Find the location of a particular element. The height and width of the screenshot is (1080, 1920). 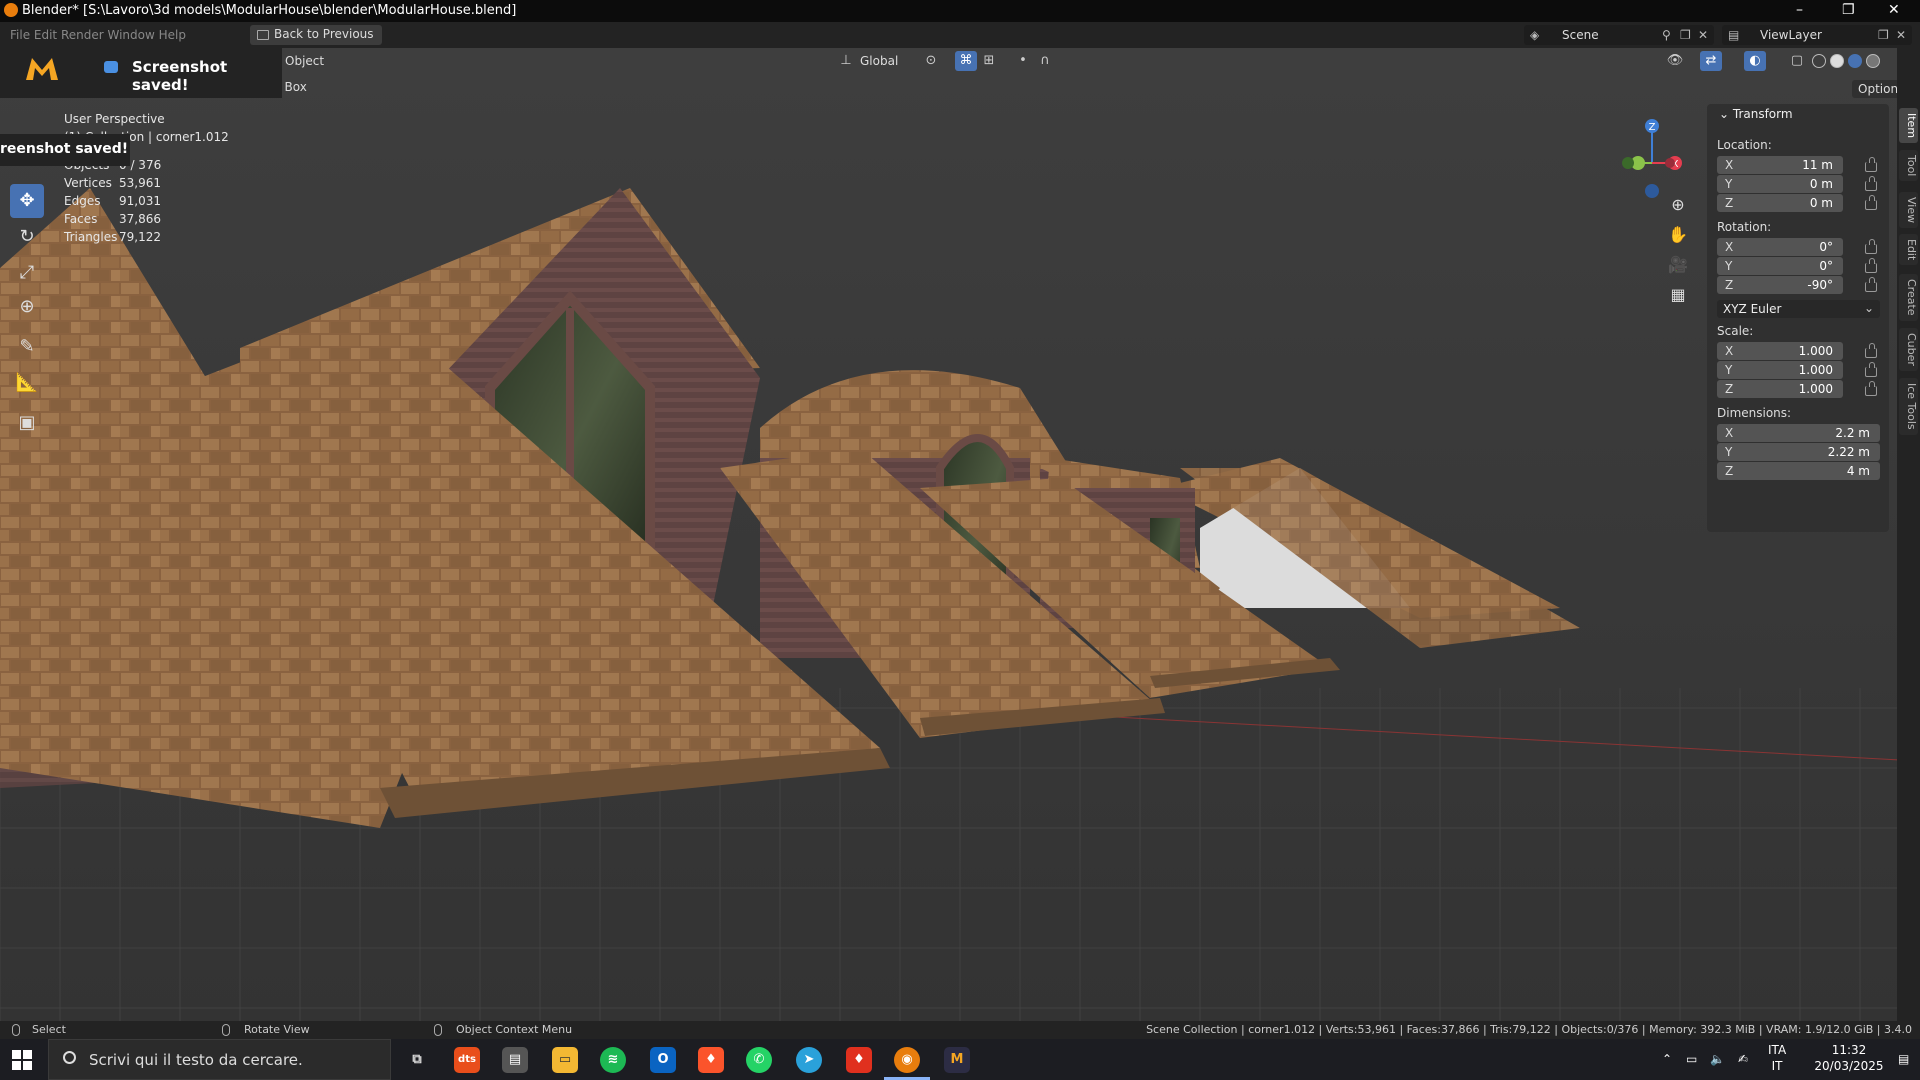

restore-icon: ❐ is located at coordinates (1848, 10).